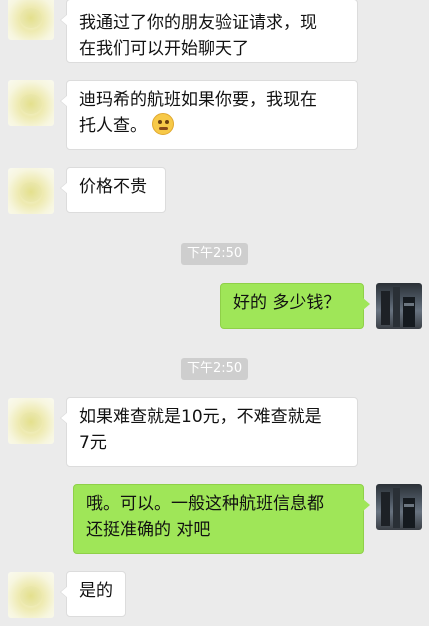 Image resolution: width=429 pixels, height=626 pixels. What do you see at coordinates (96, 591) in the screenshot?
I see `message-text: 是的` at bounding box center [96, 591].